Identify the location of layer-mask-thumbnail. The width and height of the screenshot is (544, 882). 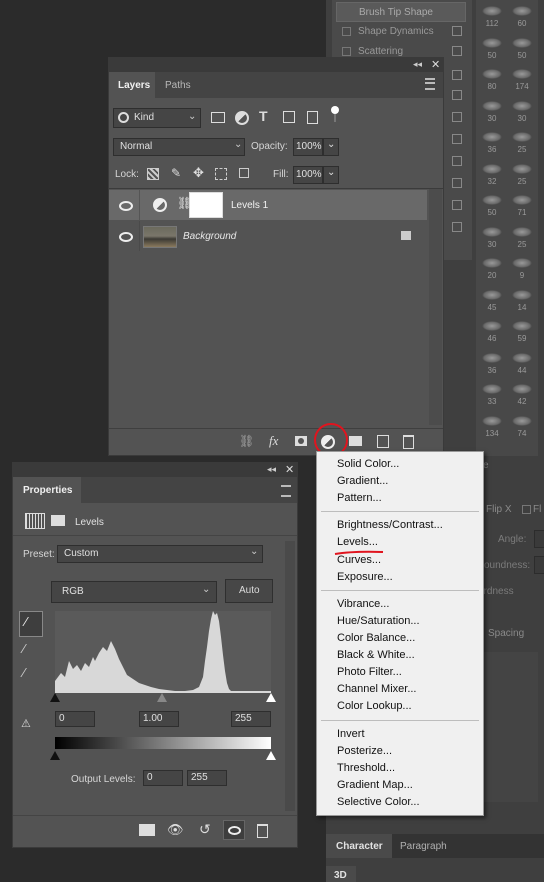
(206, 205).